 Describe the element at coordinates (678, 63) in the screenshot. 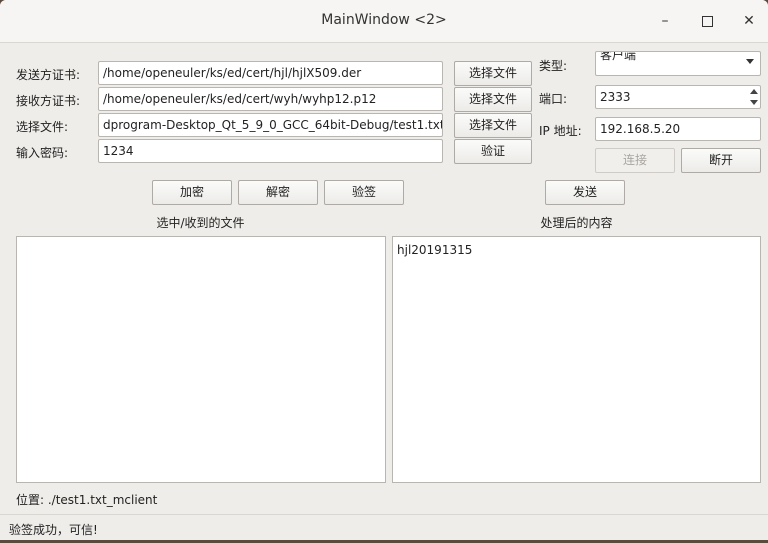

I see `type-select: 客户端` at that location.